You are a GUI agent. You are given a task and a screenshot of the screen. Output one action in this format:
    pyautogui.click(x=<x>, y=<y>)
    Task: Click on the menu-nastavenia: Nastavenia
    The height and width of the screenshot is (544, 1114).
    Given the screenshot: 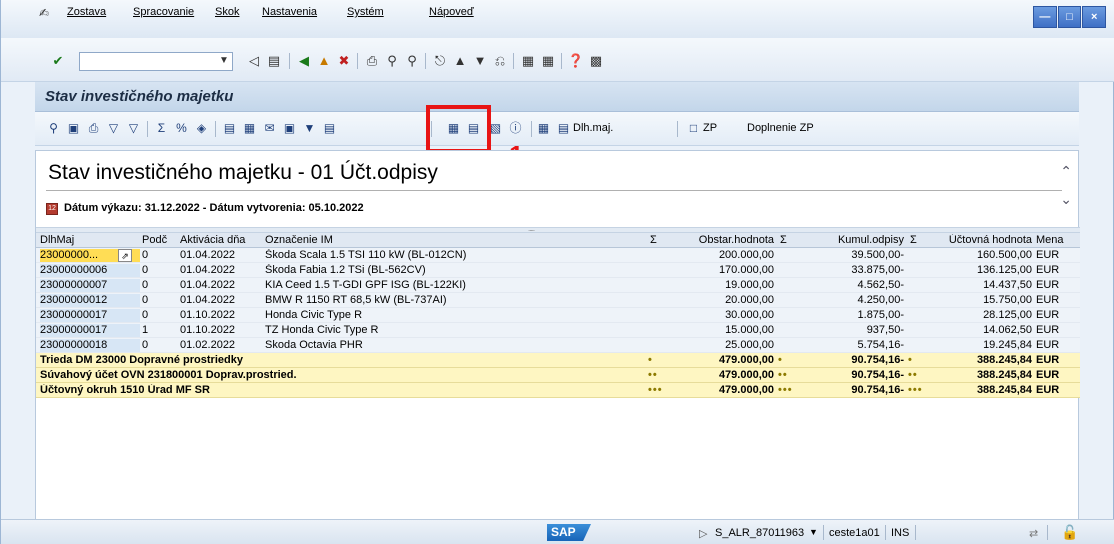 What is the action you would take?
    pyautogui.click(x=289, y=12)
    